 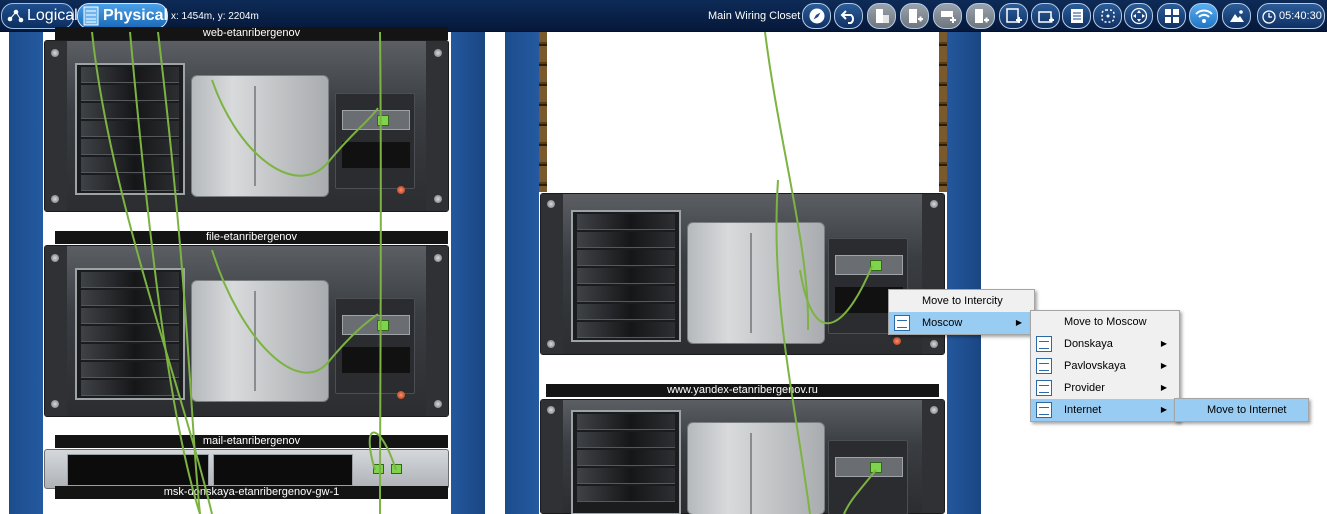 What do you see at coordinates (816, 16) in the screenshot?
I see `navigate-icon` at bounding box center [816, 16].